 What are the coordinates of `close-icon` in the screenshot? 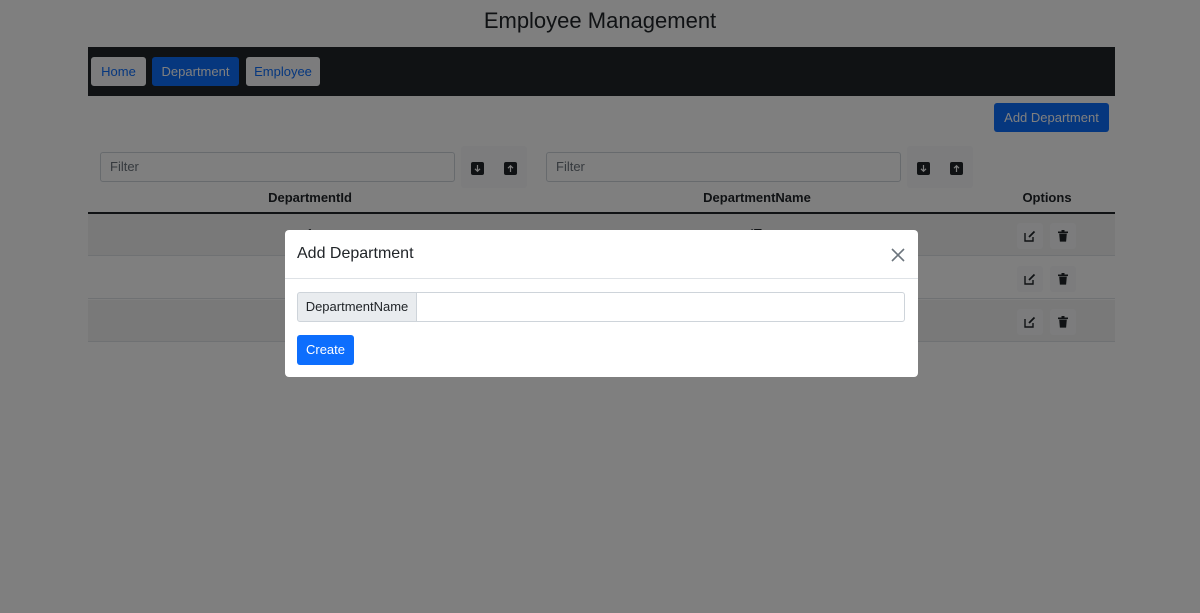 It's located at (898, 255).